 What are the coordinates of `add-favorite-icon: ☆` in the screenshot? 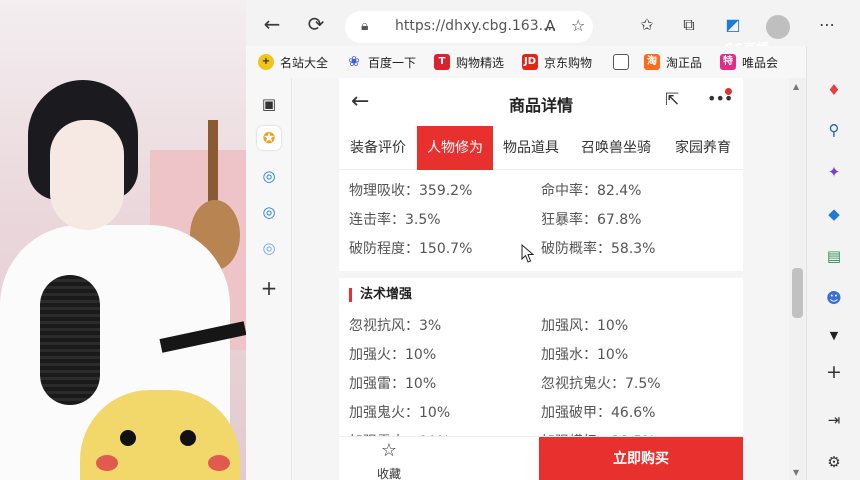 It's located at (578, 25).